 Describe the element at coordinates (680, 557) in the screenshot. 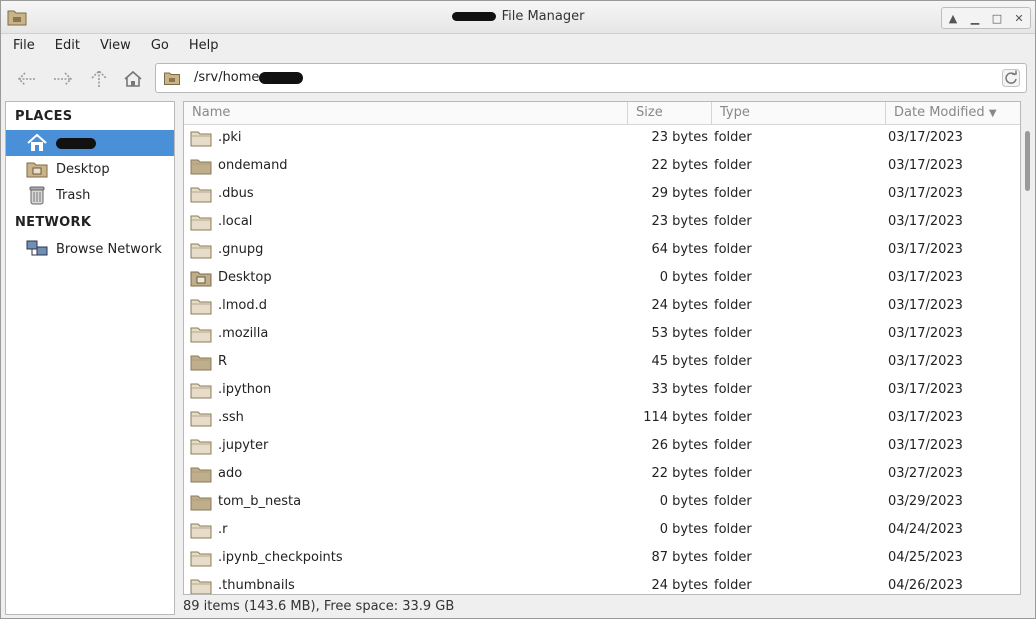

I see `file-size: 87 bytes` at that location.